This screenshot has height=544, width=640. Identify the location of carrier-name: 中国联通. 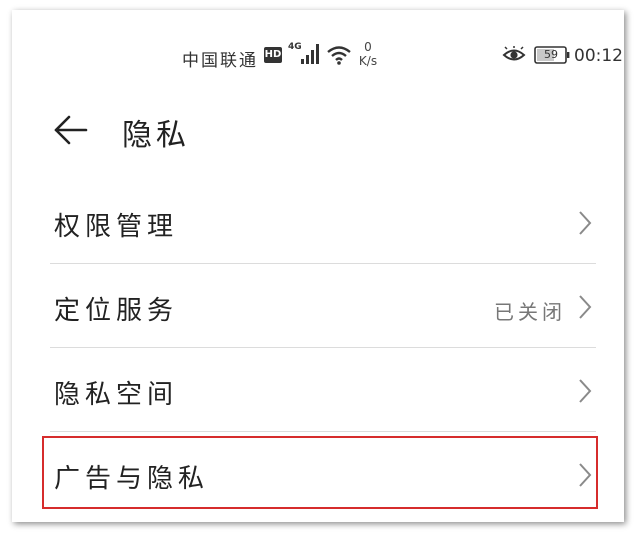
(220, 61).